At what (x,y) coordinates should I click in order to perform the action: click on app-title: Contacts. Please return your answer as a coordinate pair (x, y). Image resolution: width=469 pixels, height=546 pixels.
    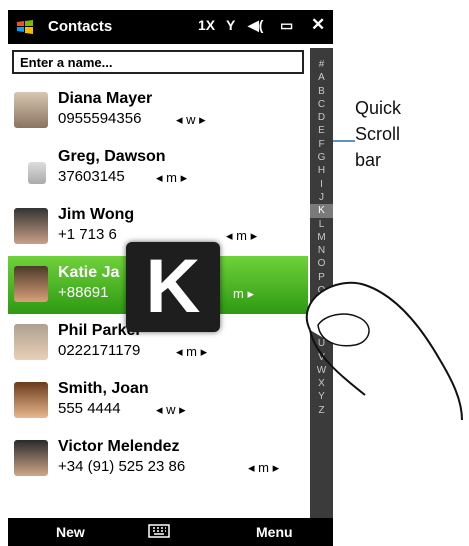
    Looking at the image, I should click on (80, 26).